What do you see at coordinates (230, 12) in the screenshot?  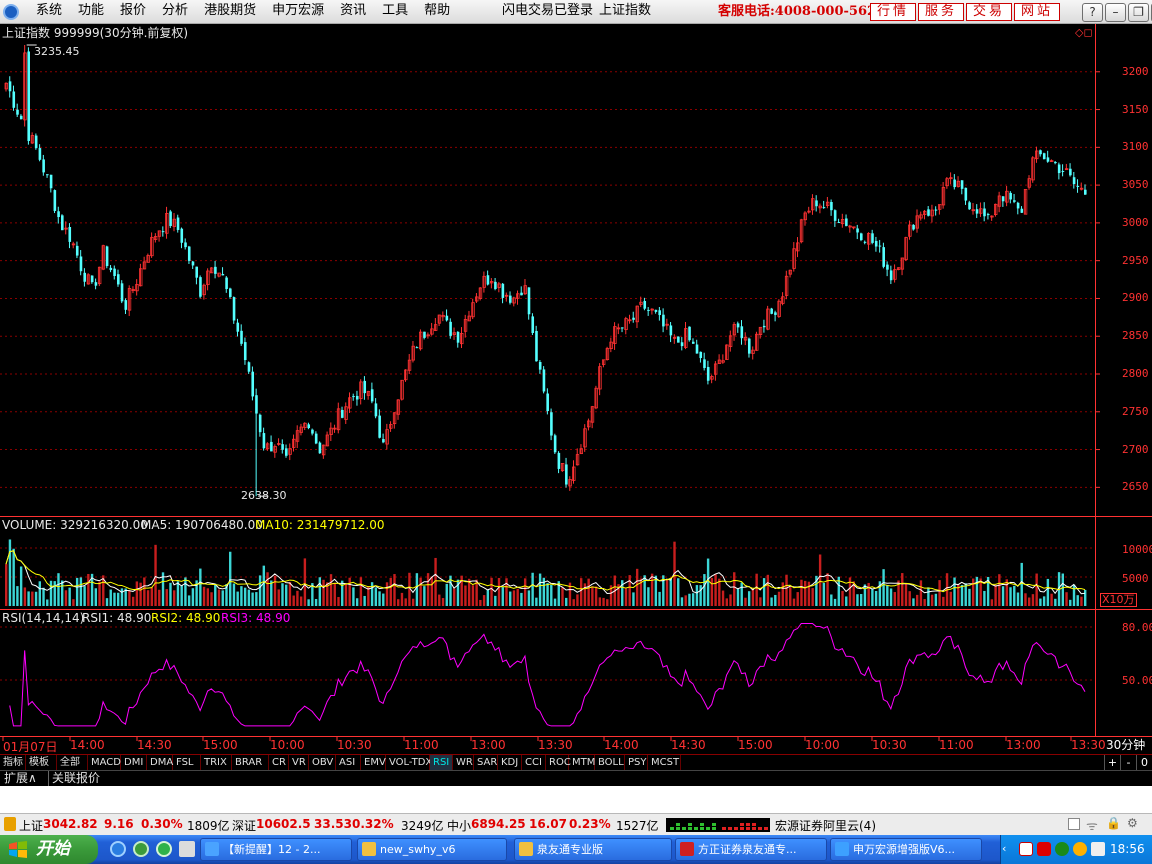 I see `menu-4: 港股期货` at bounding box center [230, 12].